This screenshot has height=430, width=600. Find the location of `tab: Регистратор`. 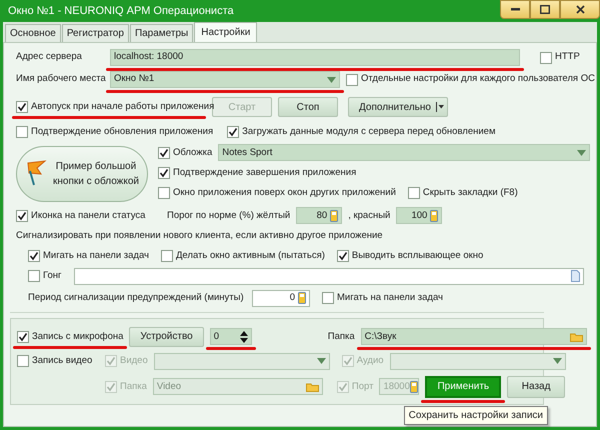

tab: Регистратор is located at coordinates (95, 33).